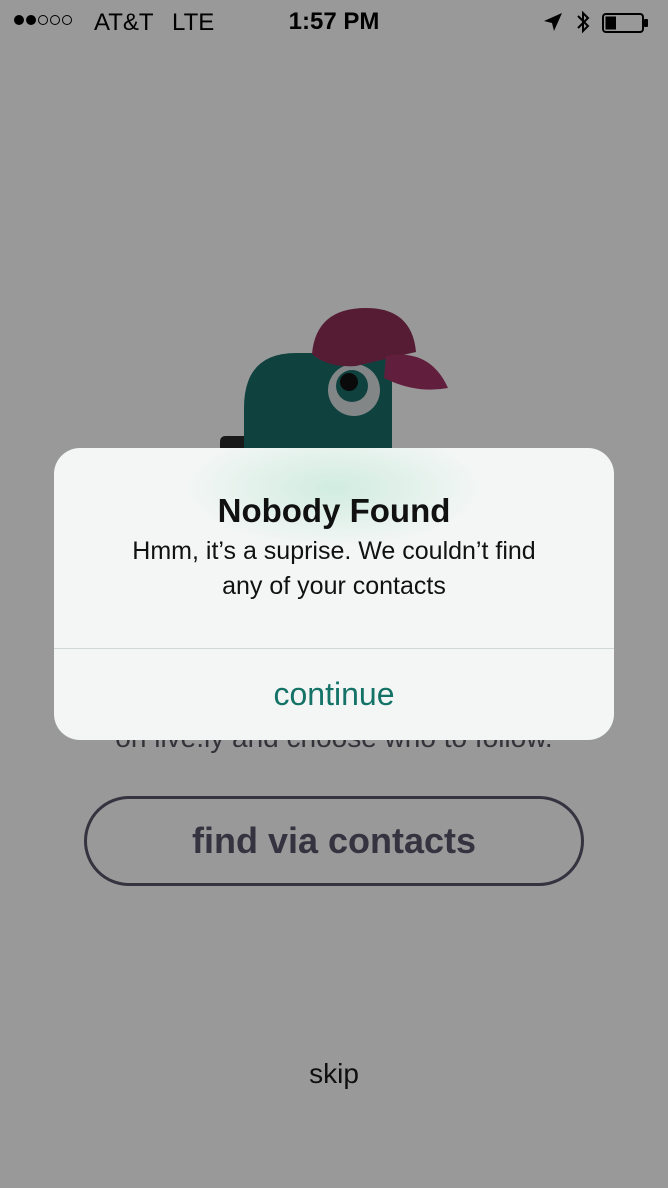  I want to click on alert-message-line: Hmm, it’s a suprise. We couldn’t find, so click(334, 551).